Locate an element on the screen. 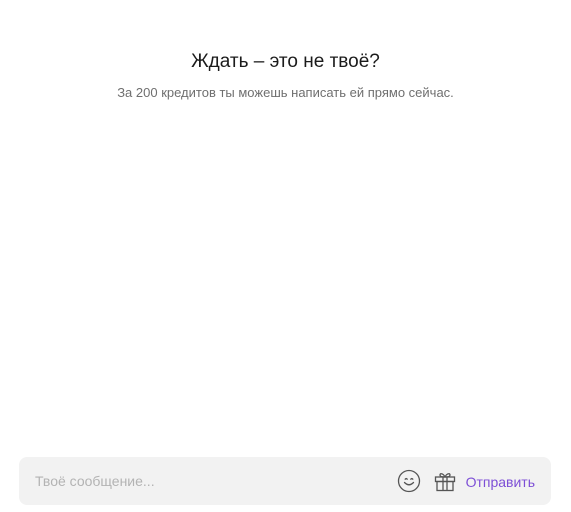 Image resolution: width=571 pixels, height=512 pixels. gift-button is located at coordinates (445, 481).